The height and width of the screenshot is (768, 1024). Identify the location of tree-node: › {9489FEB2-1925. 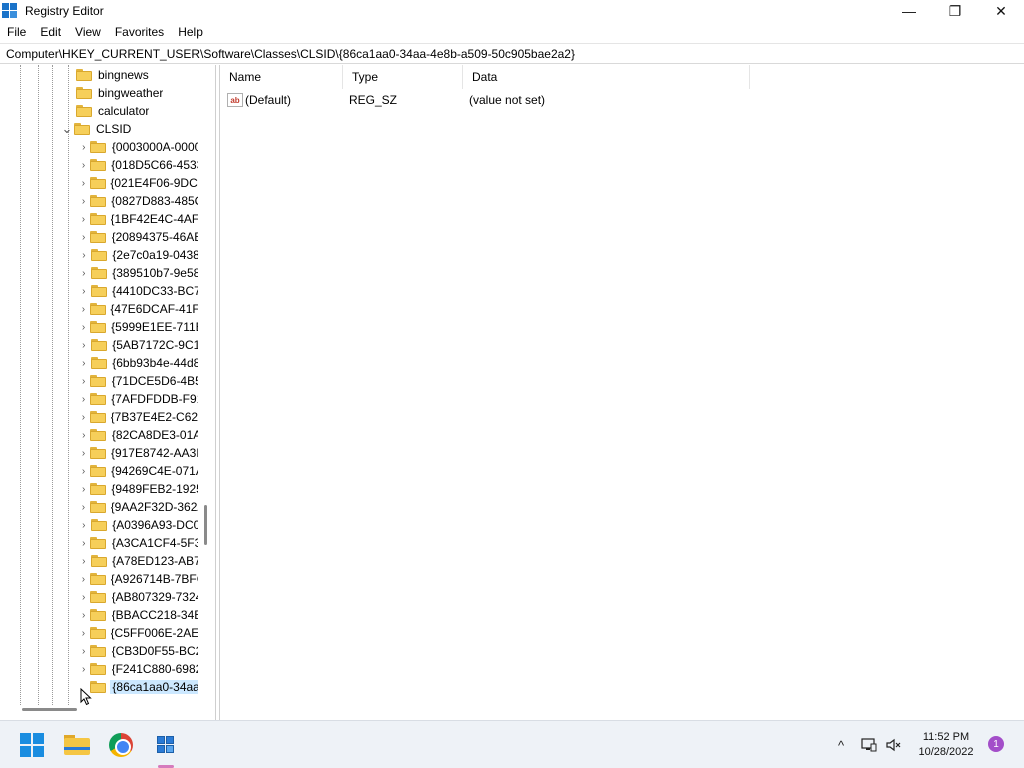
(137, 489).